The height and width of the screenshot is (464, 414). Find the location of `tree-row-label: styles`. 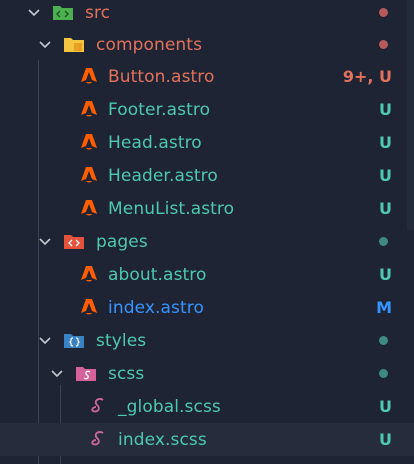

tree-row-label: styles is located at coordinates (121, 340).